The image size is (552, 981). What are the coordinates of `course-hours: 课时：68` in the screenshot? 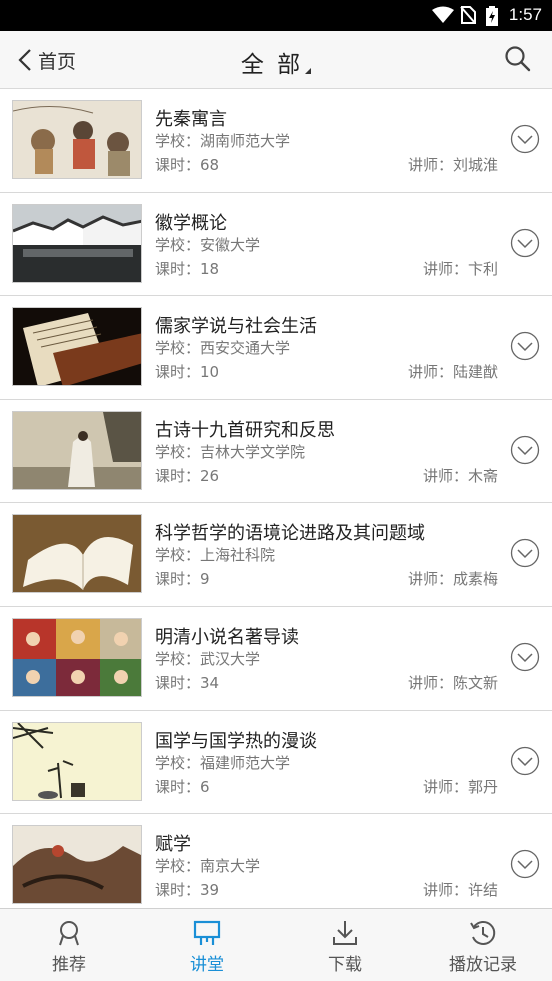 It's located at (187, 165).